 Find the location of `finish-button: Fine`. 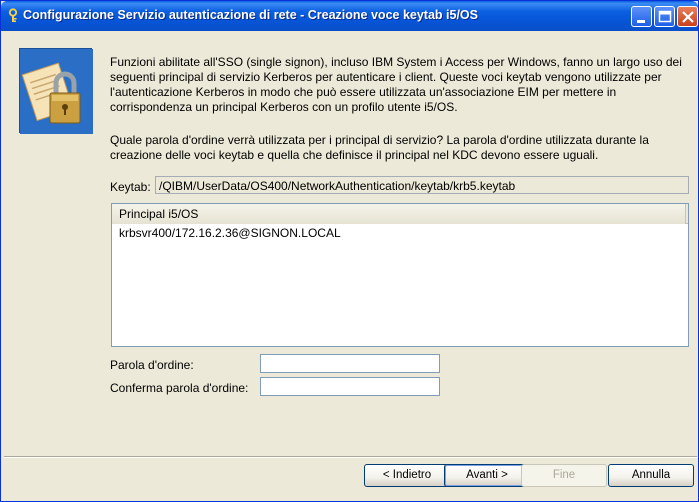

finish-button: Fine is located at coordinates (564, 475).